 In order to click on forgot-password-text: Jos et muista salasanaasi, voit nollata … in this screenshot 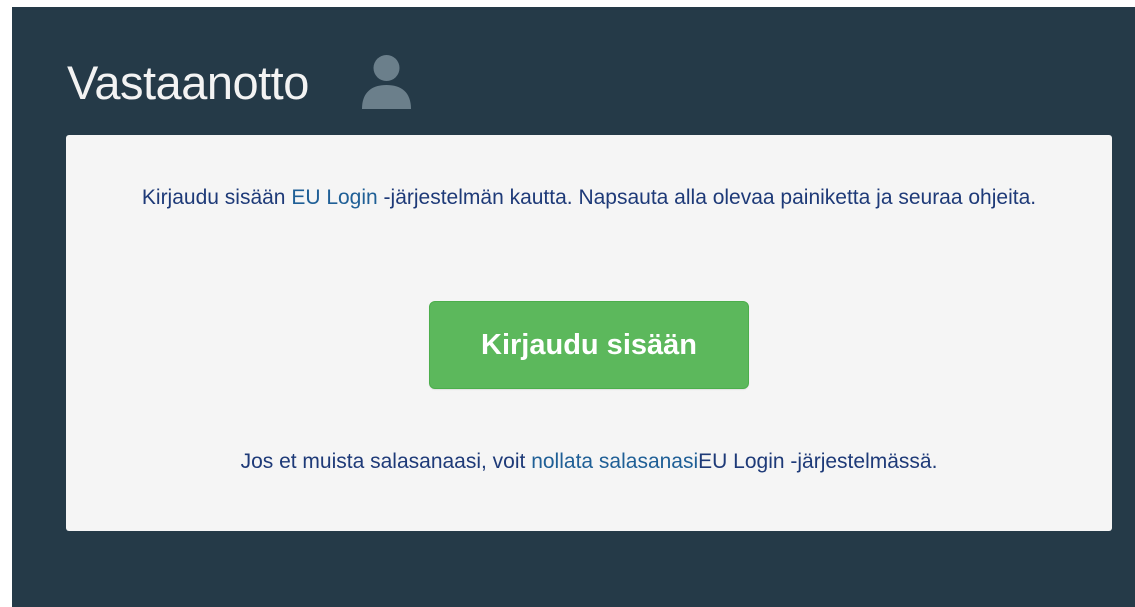, I will do `click(589, 462)`.